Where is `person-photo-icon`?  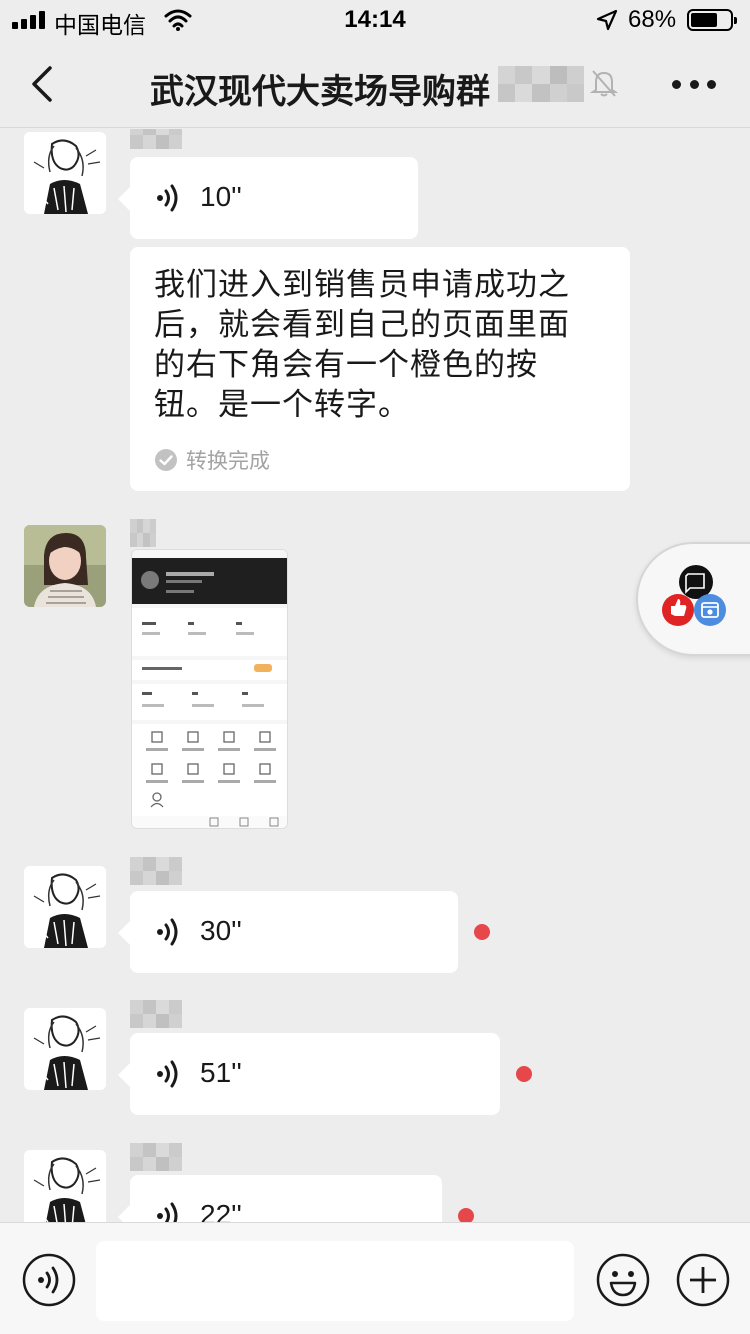
person-photo-icon is located at coordinates (65, 566).